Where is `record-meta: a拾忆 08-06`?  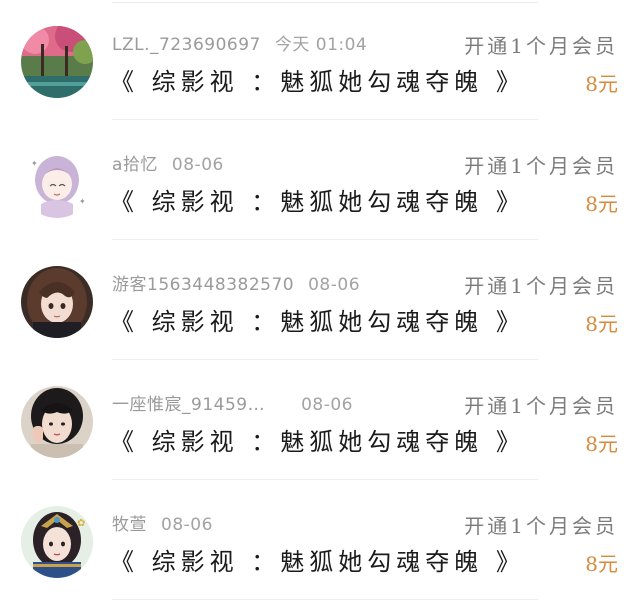
record-meta: a拾忆 08-06 is located at coordinates (168, 162).